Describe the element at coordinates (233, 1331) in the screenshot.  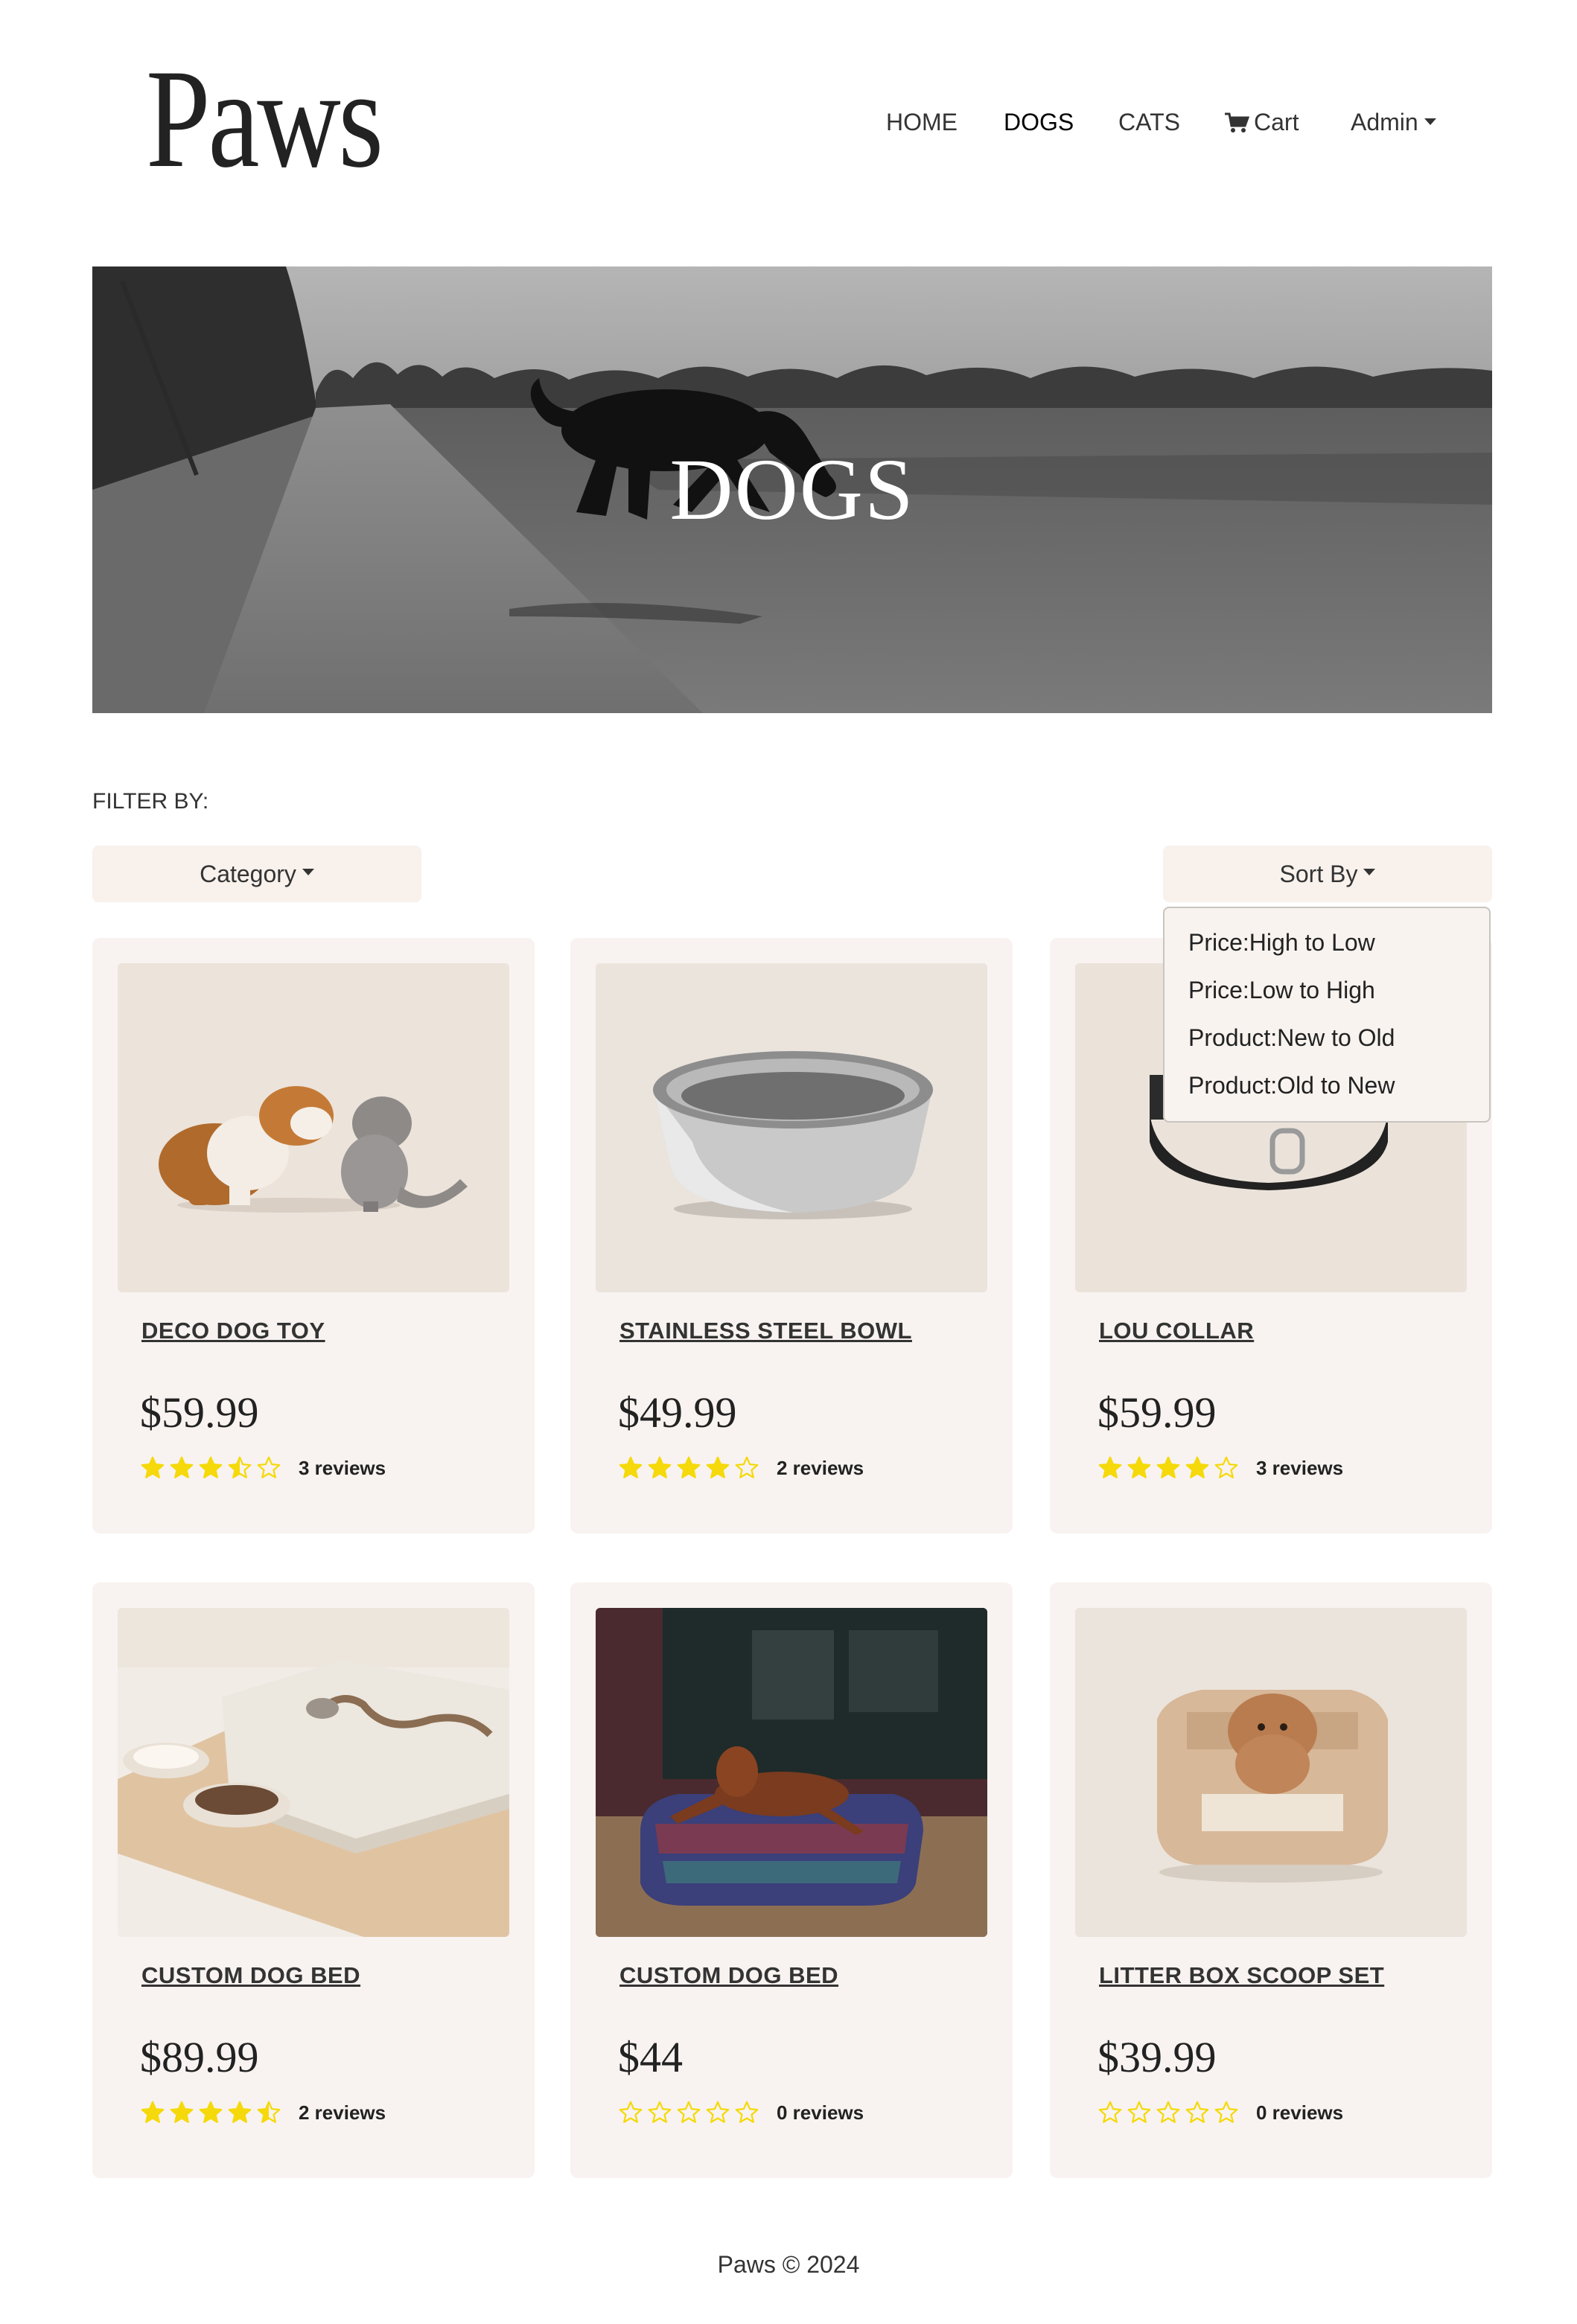
I see `product-title: DECO DOG TOY` at that location.